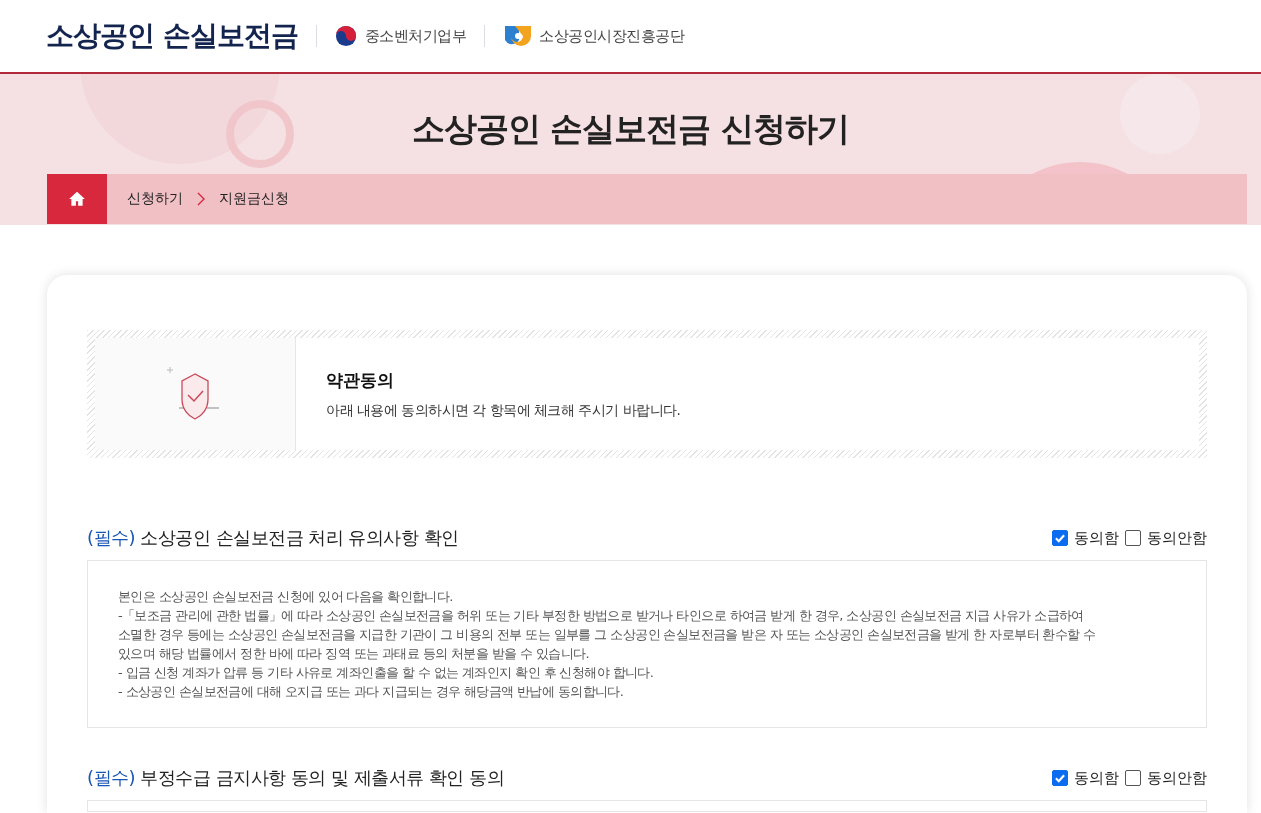 Image resolution: width=1261 pixels, height=813 pixels. I want to click on intro-title: 약관동의, so click(360, 380).